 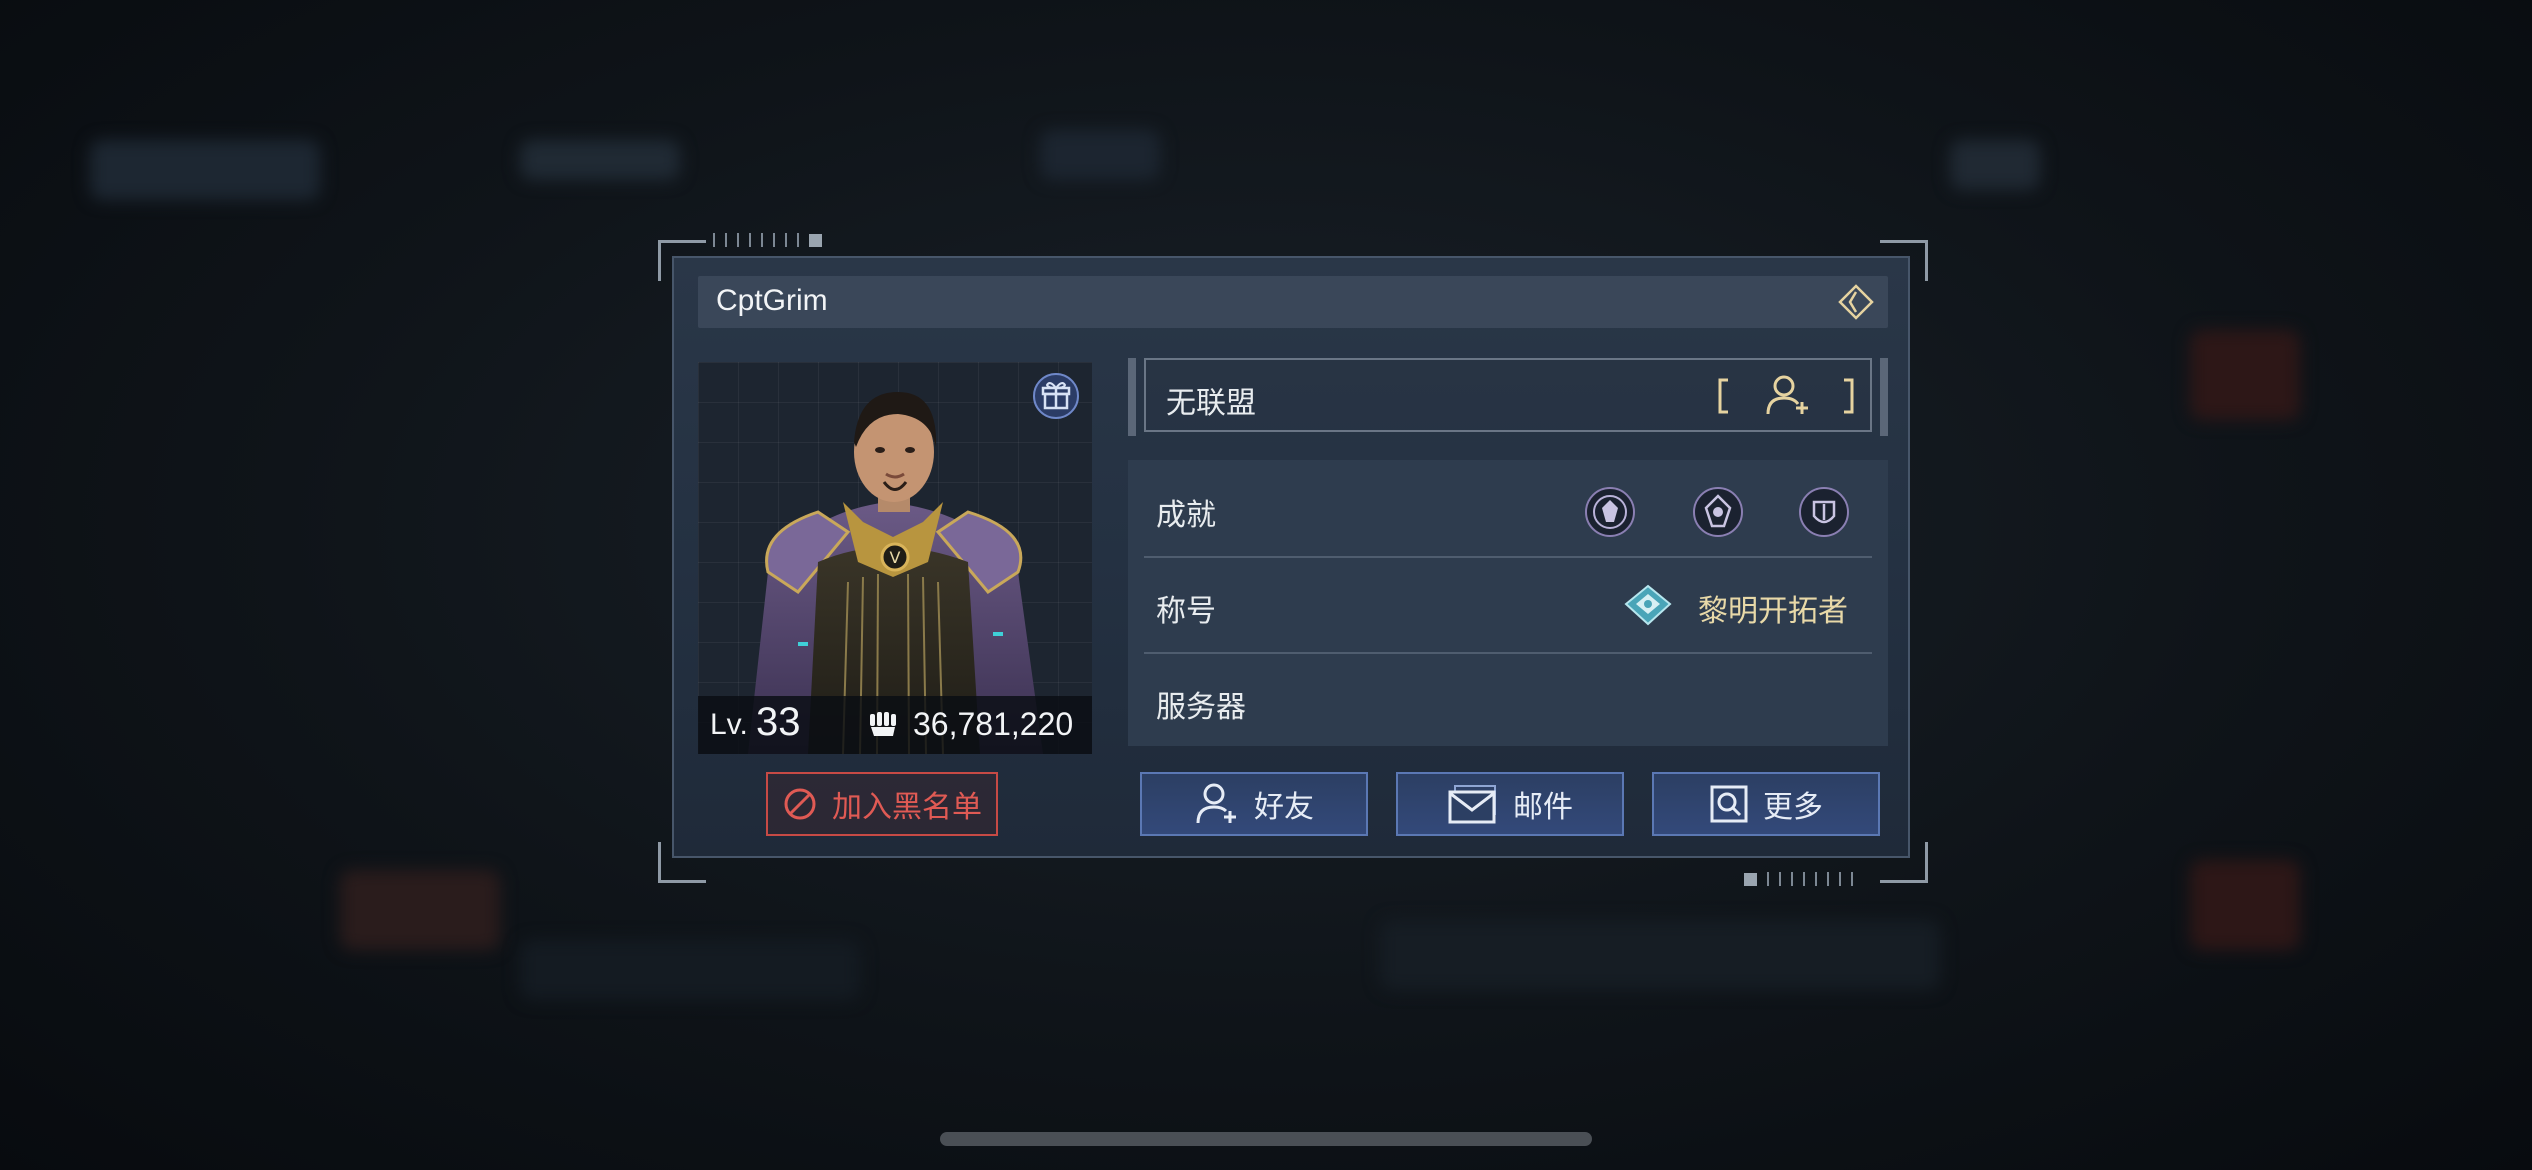 I want to click on more-button: 更多, so click(x=1766, y=804).